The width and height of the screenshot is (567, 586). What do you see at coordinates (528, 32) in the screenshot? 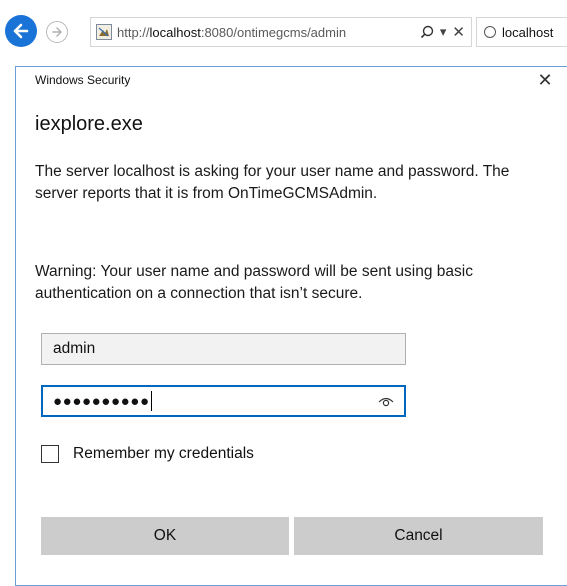
I see `tab-title: localhost` at bounding box center [528, 32].